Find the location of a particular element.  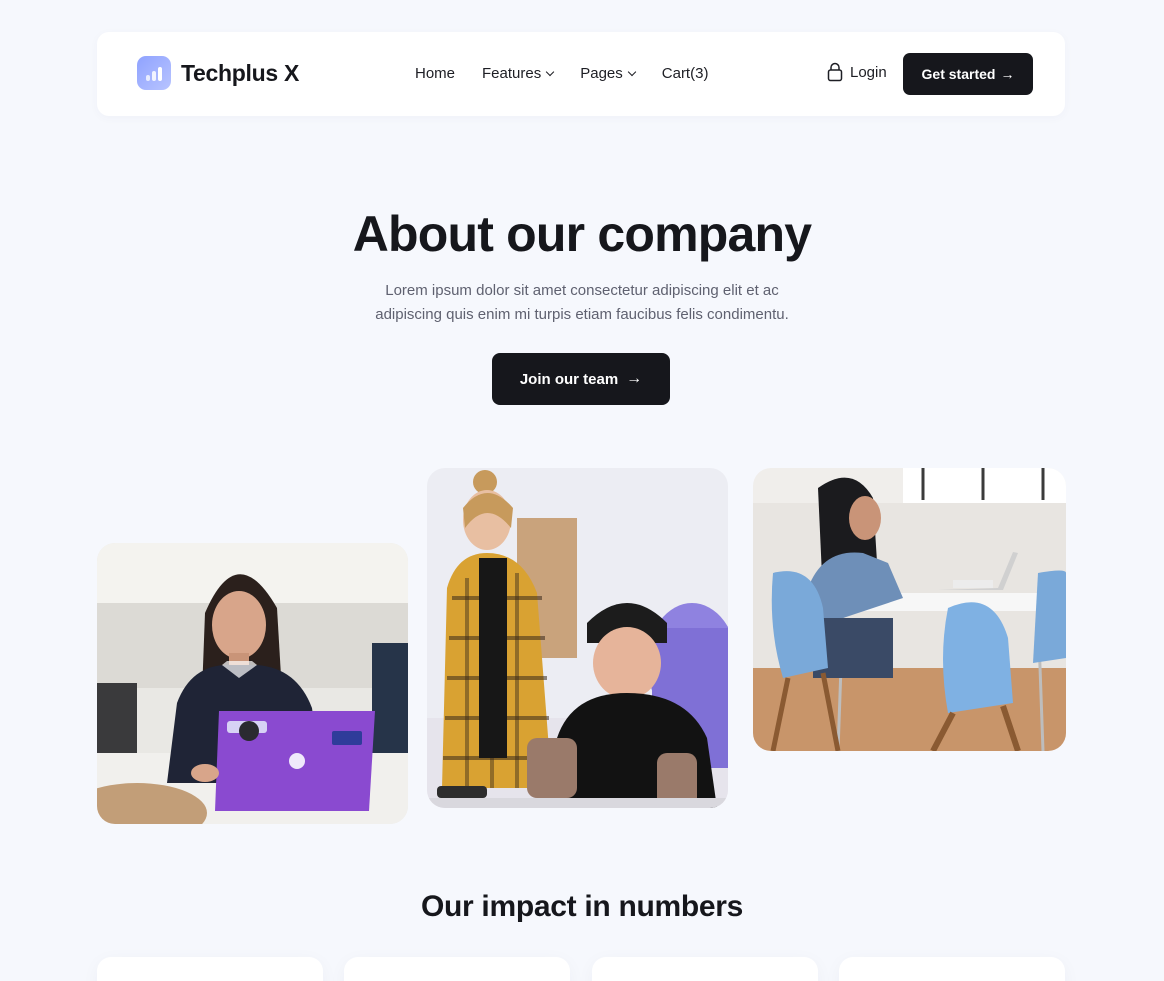

join-our-team-button: Join our team → is located at coordinates (581, 379).